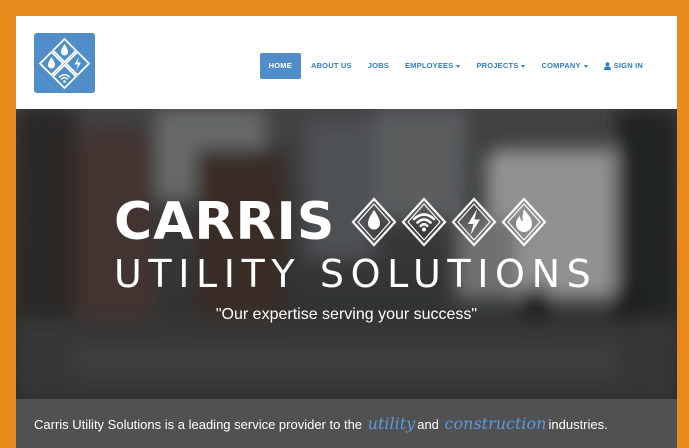 Image resolution: width=689 pixels, height=448 pixels. Describe the element at coordinates (561, 65) in the screenshot. I see `nav-company-label: COMPANY` at that location.